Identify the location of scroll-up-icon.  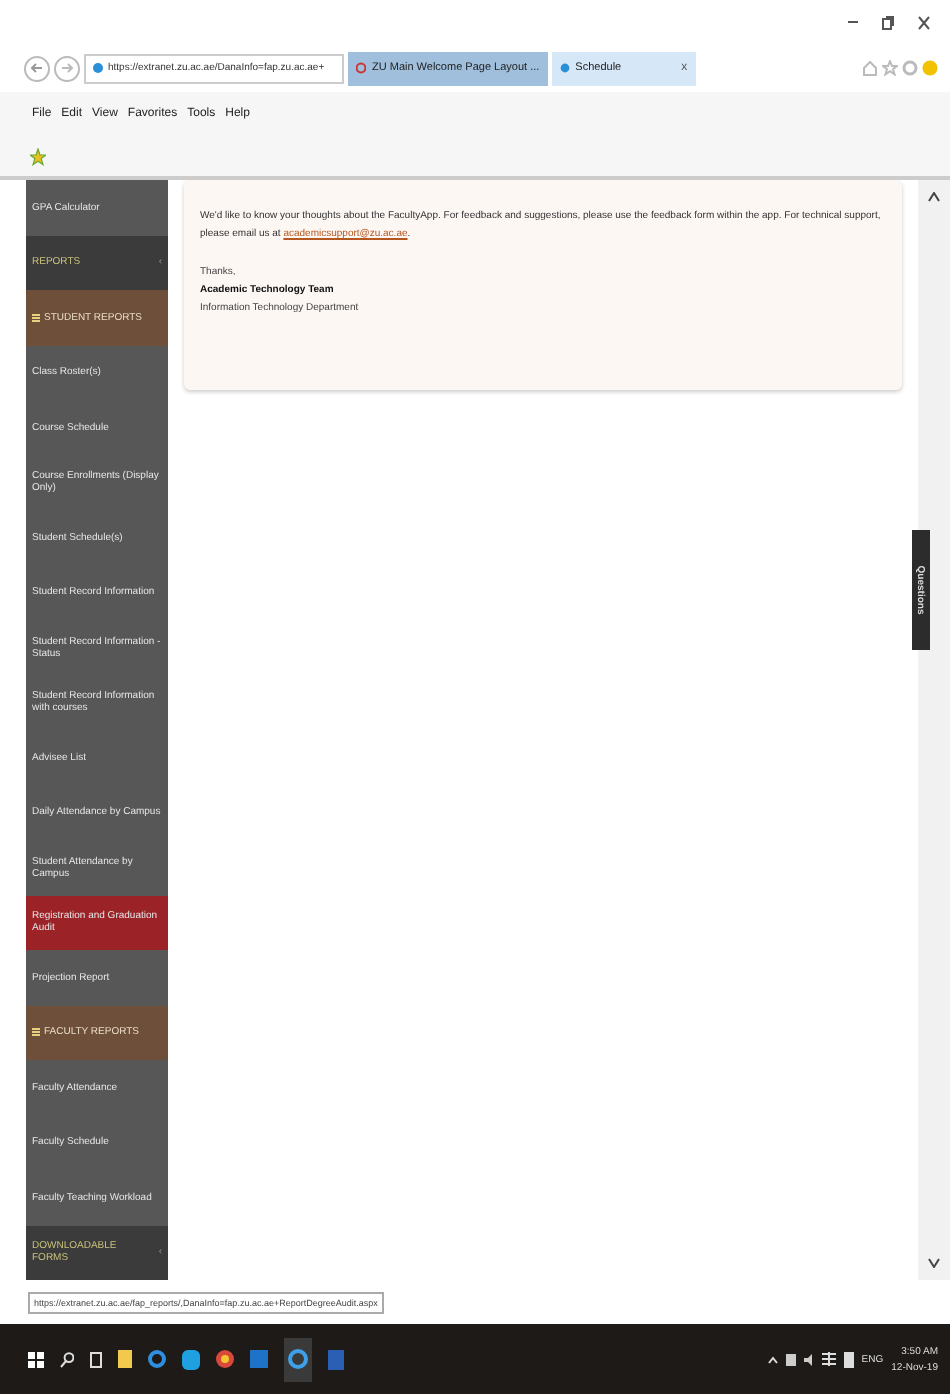
(934, 197).